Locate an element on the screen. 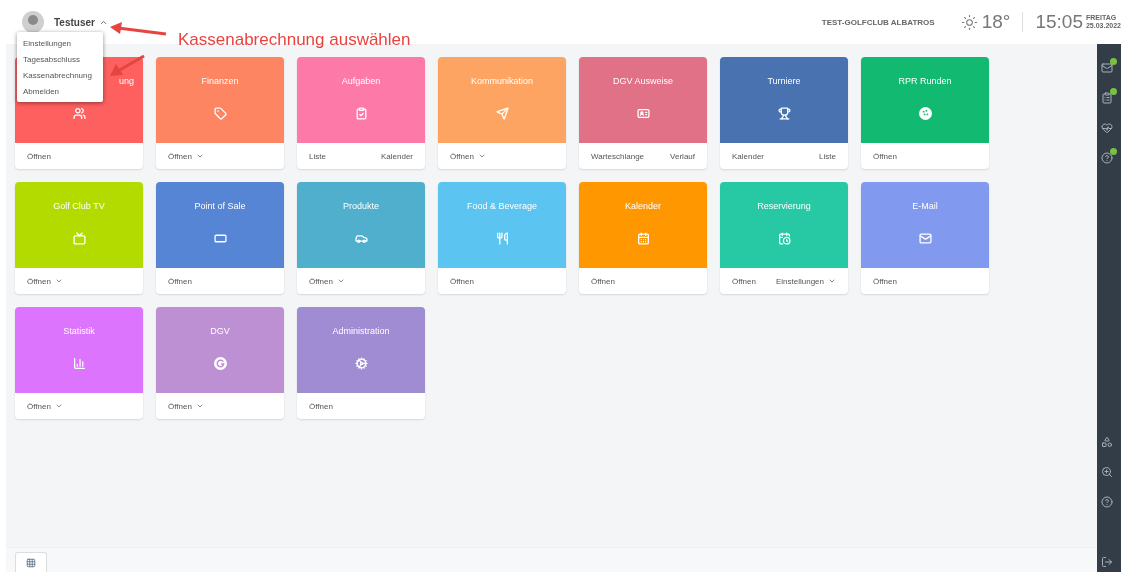 The width and height of the screenshot is (1121, 572). app-tile: Kommunikation Öffnen is located at coordinates (502, 113).